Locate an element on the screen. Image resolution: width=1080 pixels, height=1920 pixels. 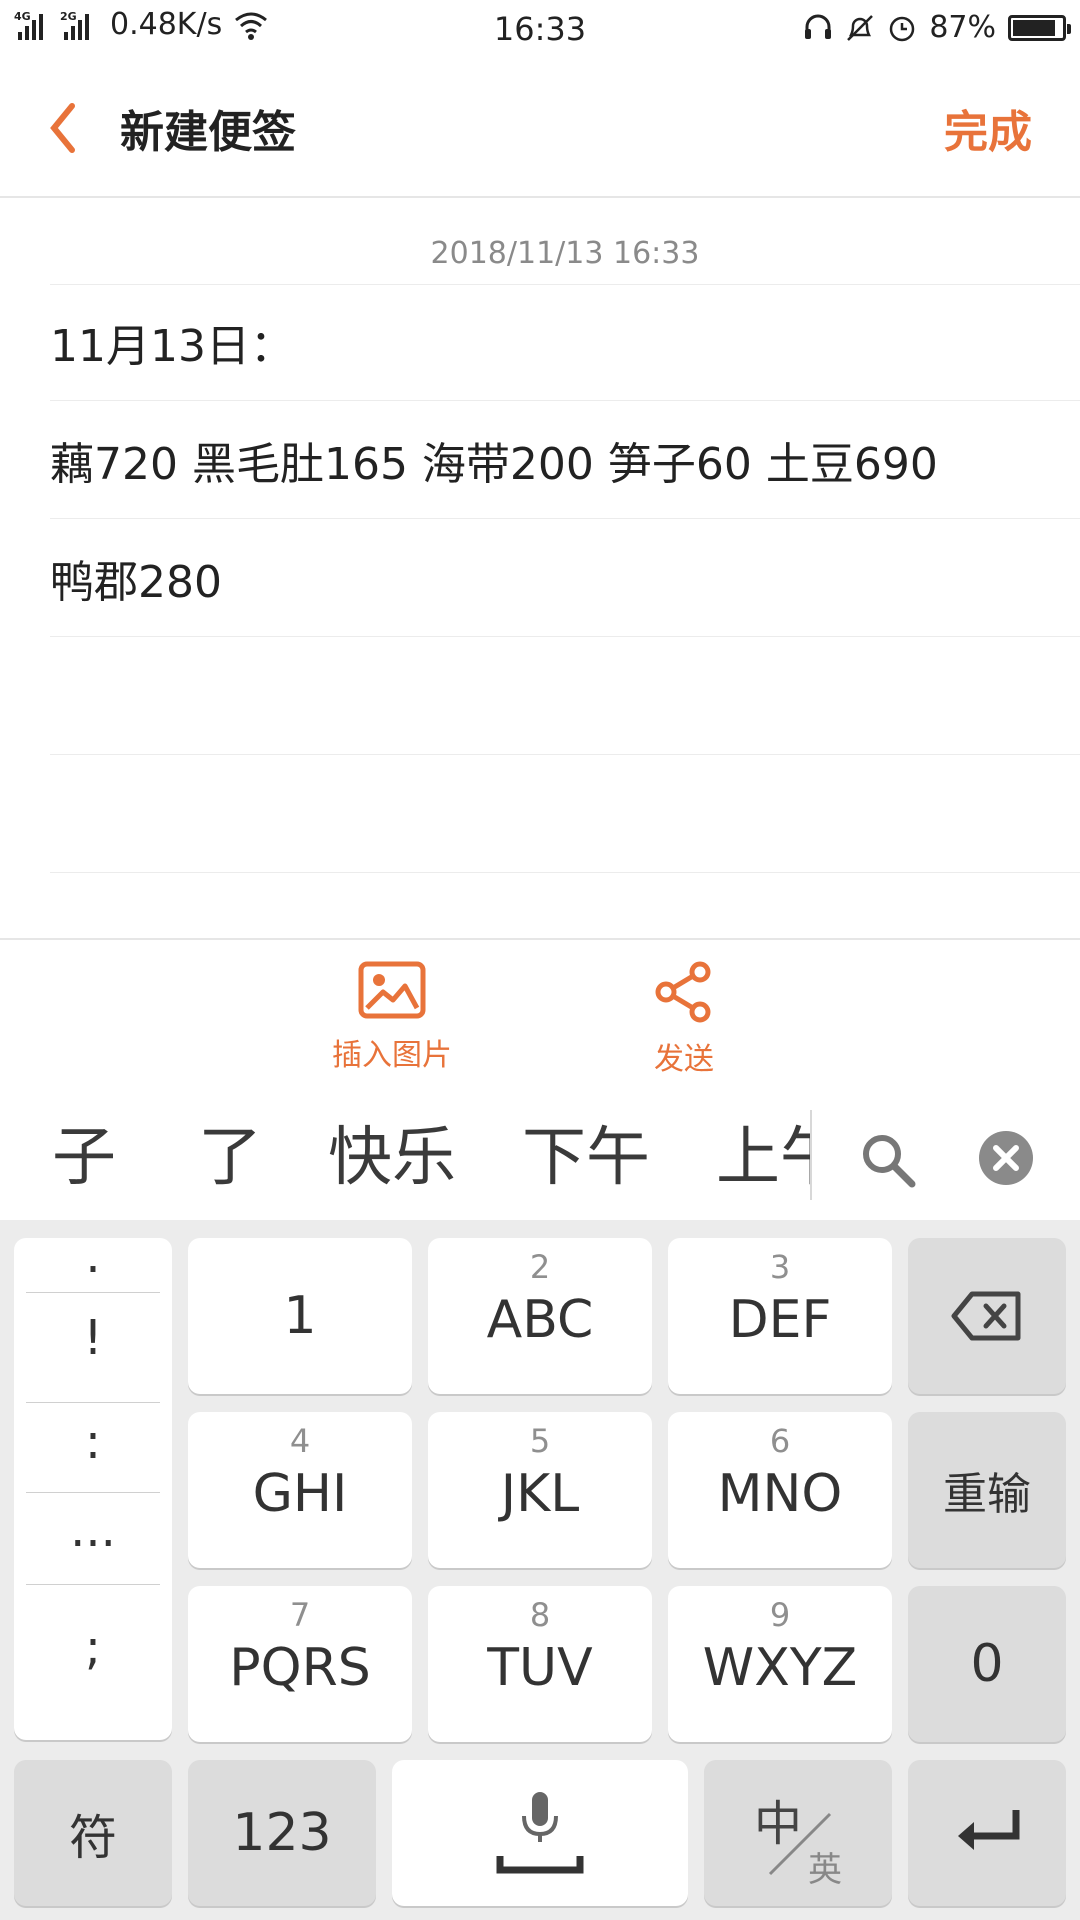
key-number: 4 is located at coordinates (300, 1441).